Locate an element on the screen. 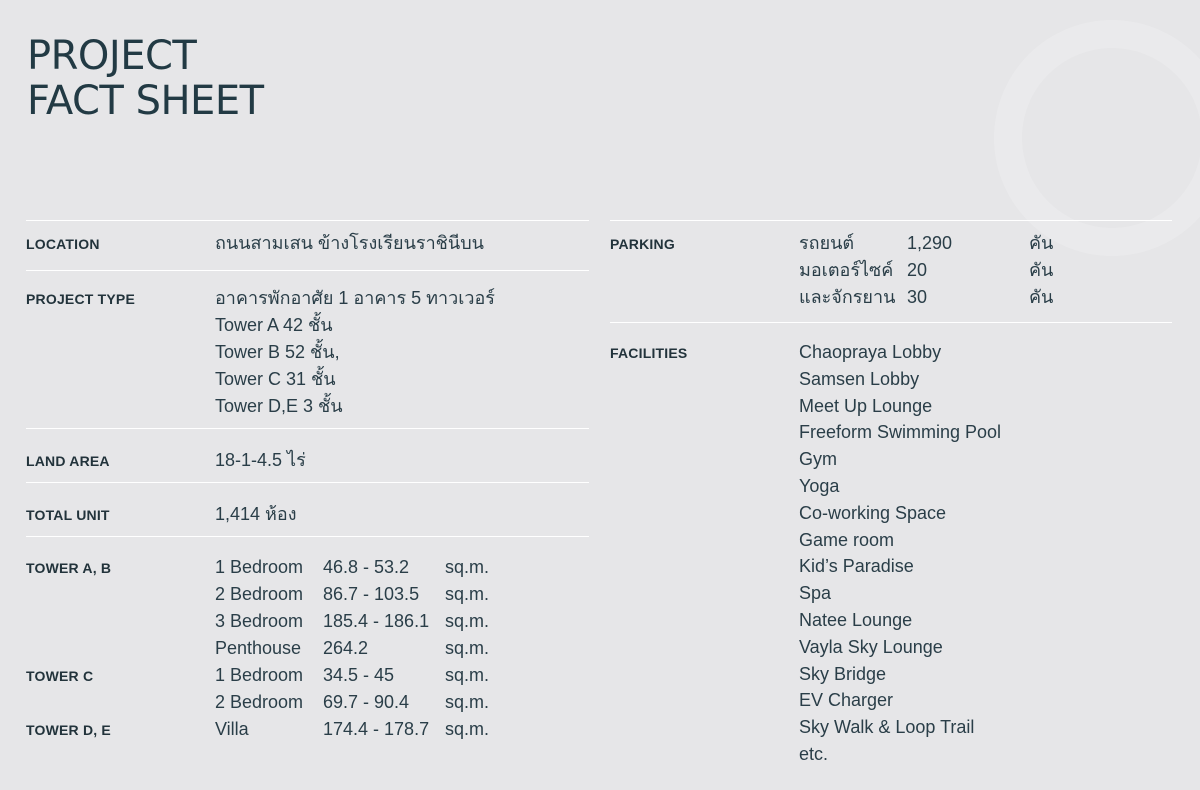 The width and height of the screenshot is (1200, 790). unit-type: Penthouse is located at coordinates (258, 648).